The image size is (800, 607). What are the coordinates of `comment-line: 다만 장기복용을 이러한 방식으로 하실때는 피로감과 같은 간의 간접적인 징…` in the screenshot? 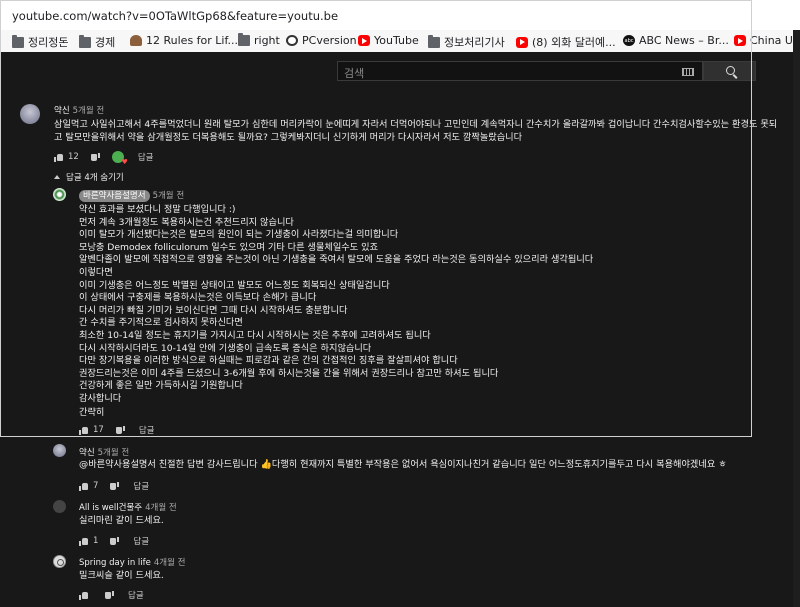 It's located at (268, 361).